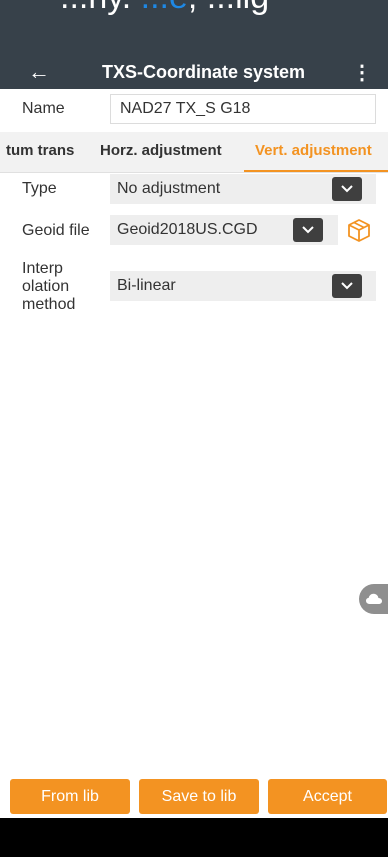 The height and width of the screenshot is (857, 388). I want to click on tab-datum-trans: tum trans, so click(40, 152).